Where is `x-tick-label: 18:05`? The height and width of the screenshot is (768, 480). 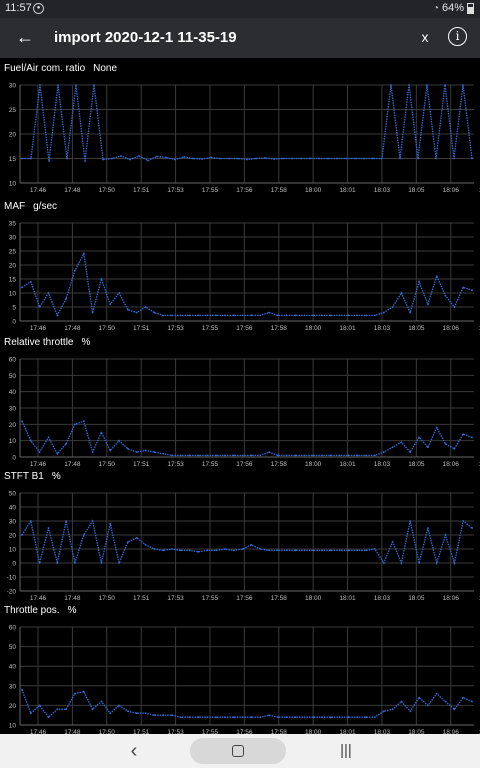
x-tick-label: 18:05 is located at coordinates (416, 598).